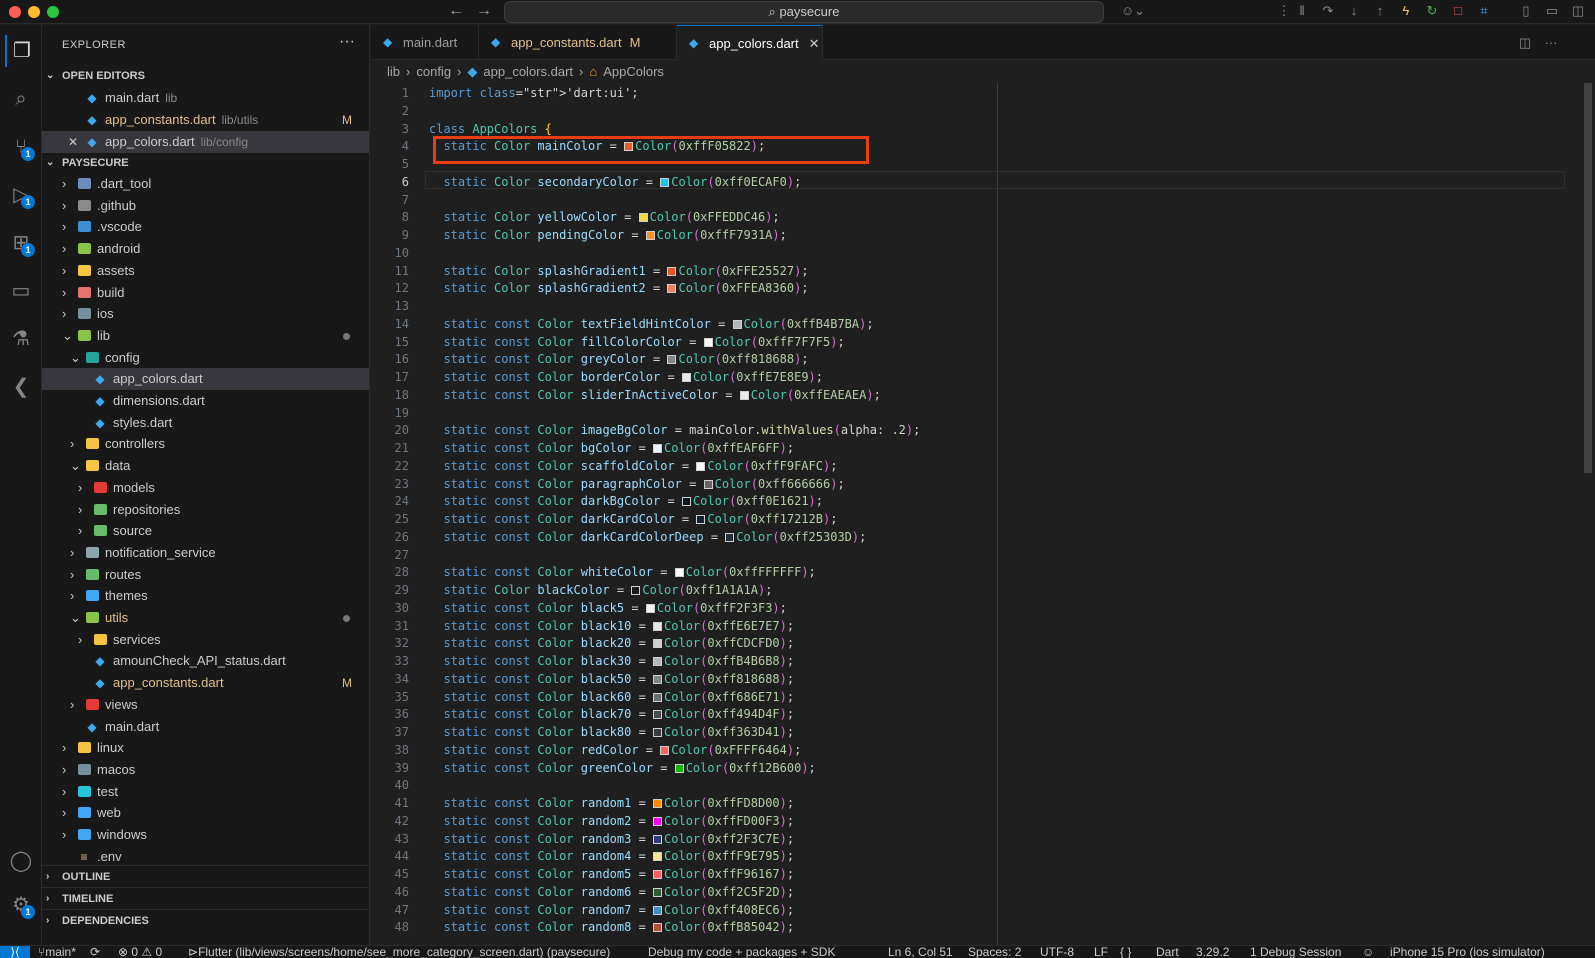  What do you see at coordinates (205, 575) in the screenshot?
I see `folder-item: › routes` at bounding box center [205, 575].